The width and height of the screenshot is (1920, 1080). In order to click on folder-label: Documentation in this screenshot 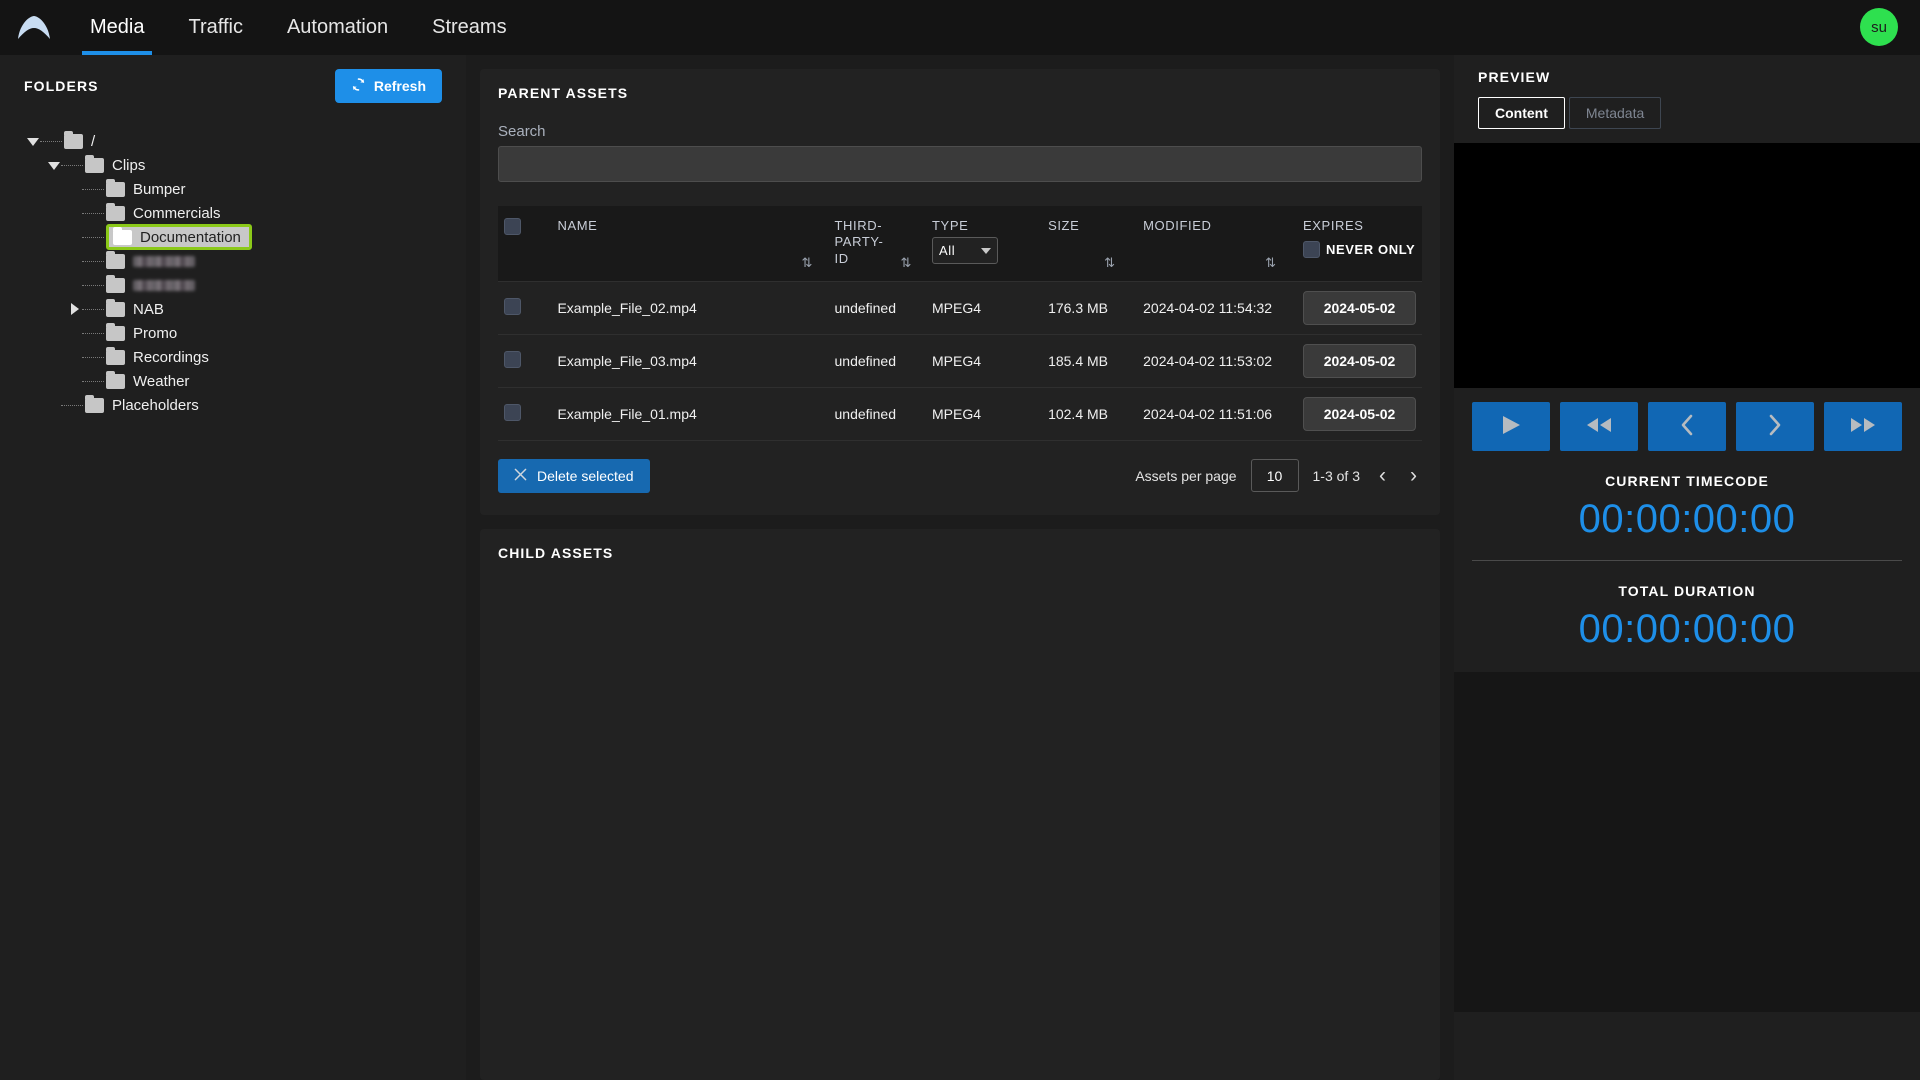, I will do `click(190, 237)`.